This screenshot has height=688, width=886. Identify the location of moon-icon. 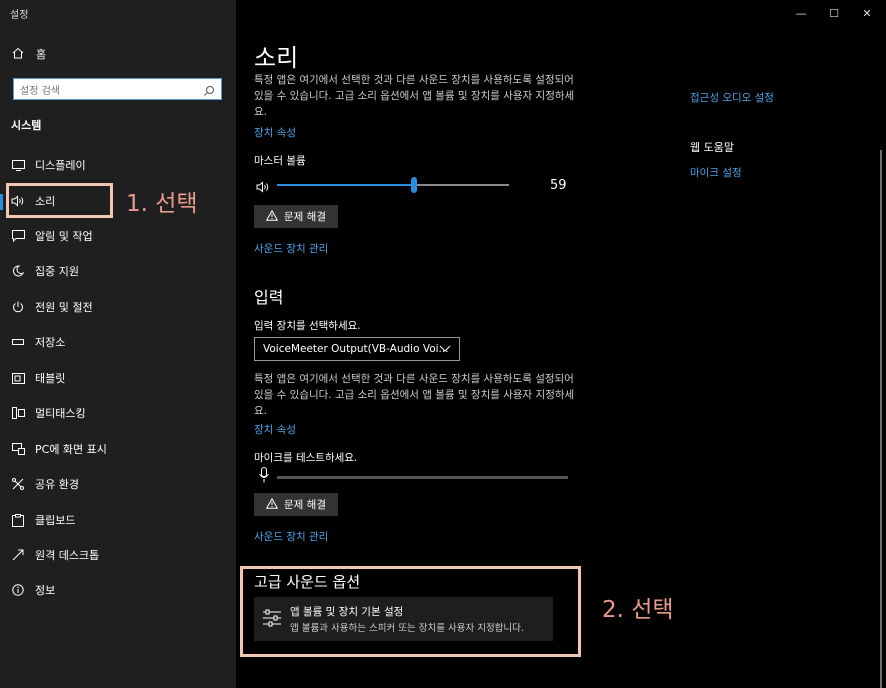
(18, 271).